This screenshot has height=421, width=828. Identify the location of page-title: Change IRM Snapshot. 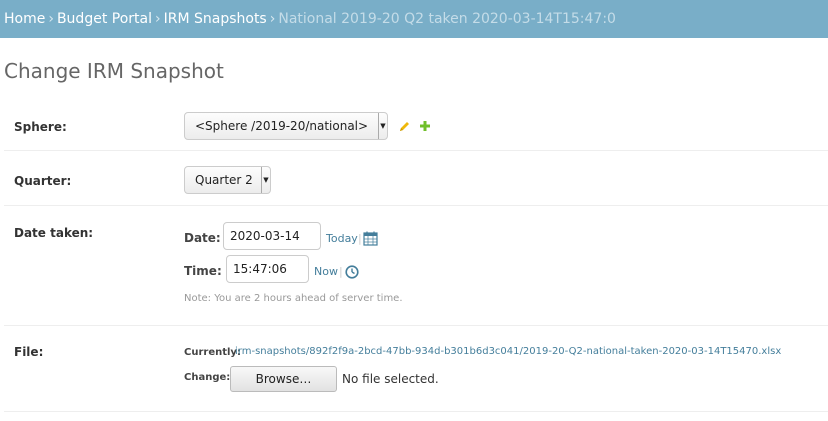
(114, 71).